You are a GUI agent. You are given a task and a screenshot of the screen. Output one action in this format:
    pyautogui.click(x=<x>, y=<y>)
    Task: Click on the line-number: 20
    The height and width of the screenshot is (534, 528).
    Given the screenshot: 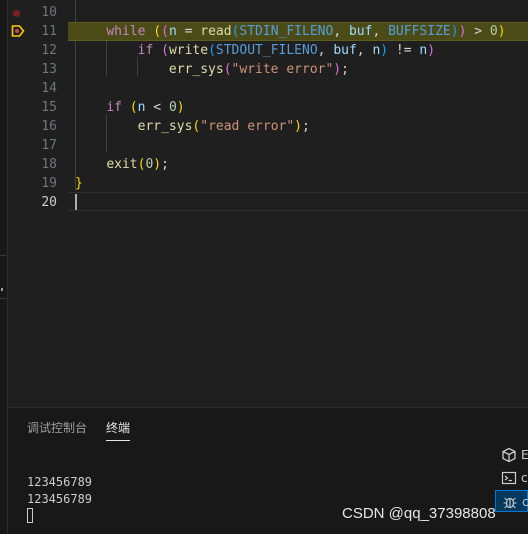 What is the action you would take?
    pyautogui.click(x=49, y=202)
    